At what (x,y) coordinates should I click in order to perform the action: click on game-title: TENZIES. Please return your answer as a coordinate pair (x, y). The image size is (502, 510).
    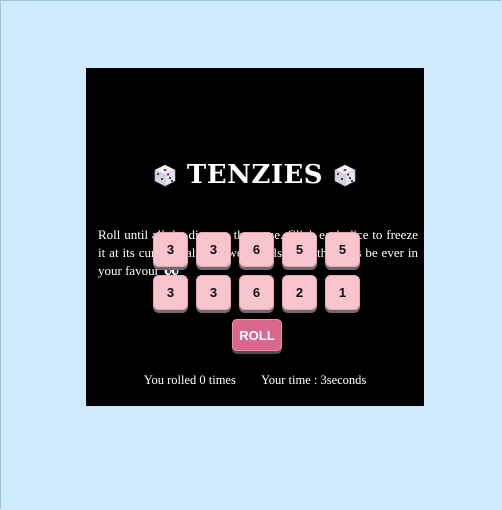
    Looking at the image, I should click on (255, 175).